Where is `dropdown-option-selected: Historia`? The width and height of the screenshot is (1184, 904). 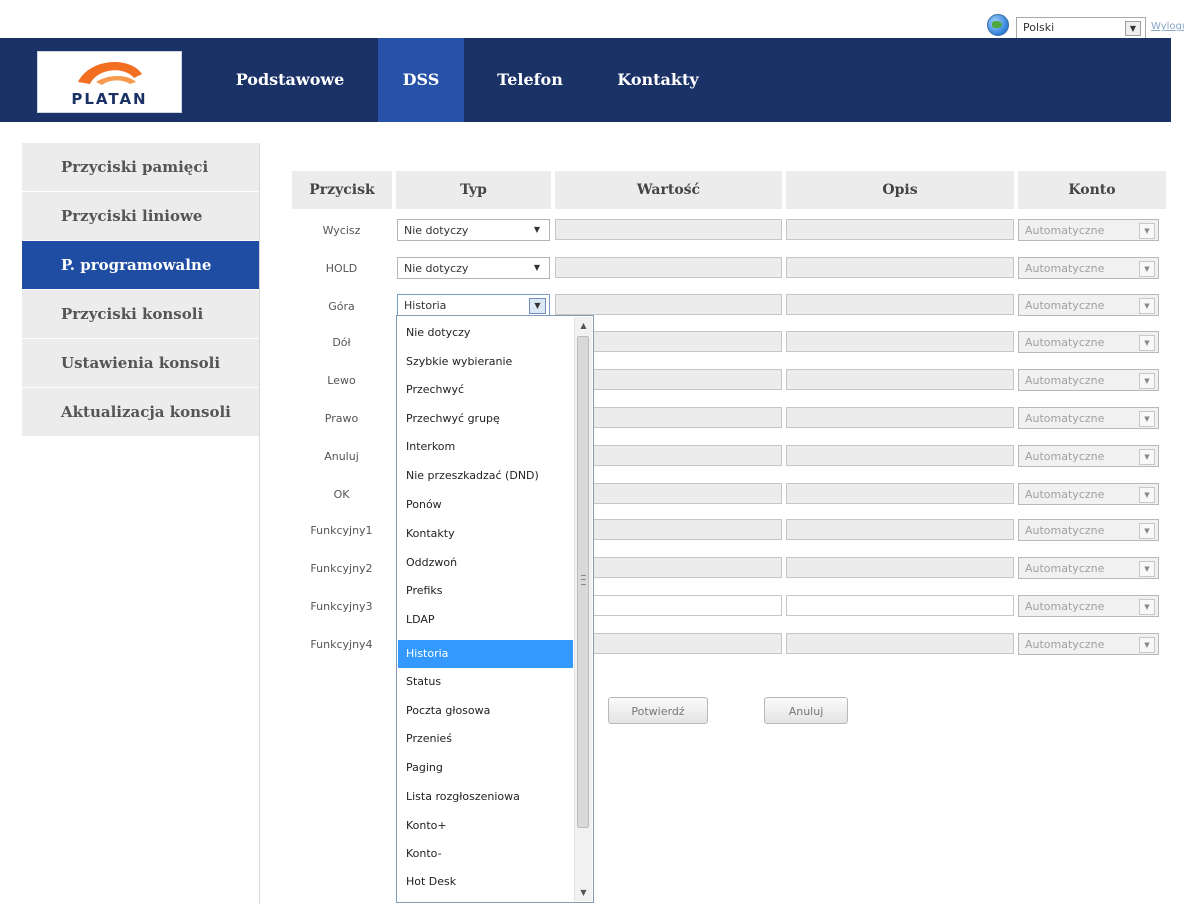
dropdown-option-selected: Historia is located at coordinates (485, 654).